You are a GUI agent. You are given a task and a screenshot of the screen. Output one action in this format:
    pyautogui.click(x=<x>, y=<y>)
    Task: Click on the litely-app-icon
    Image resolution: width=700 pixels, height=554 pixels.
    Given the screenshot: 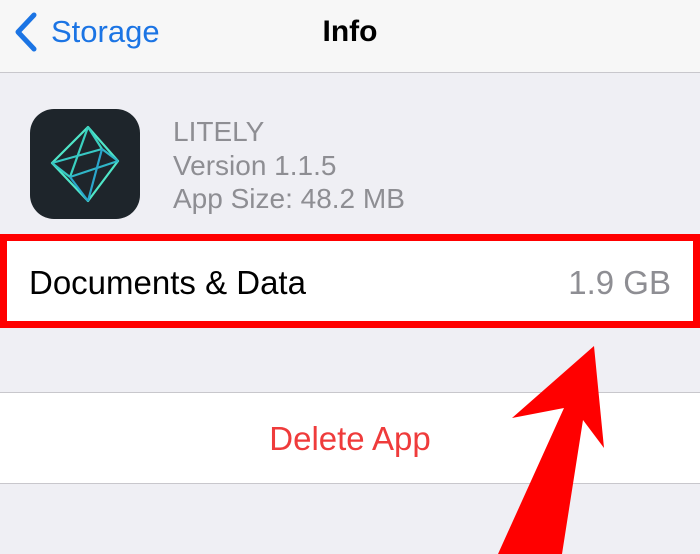 What is the action you would take?
    pyautogui.click(x=85, y=164)
    